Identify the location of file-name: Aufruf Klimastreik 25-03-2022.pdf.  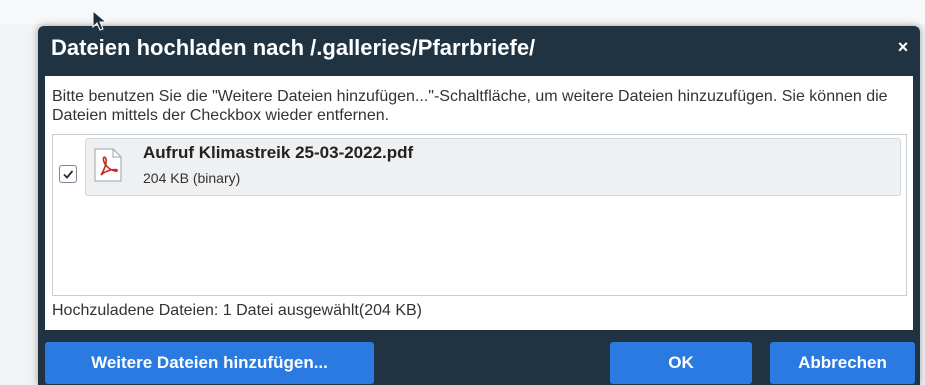
(278, 152).